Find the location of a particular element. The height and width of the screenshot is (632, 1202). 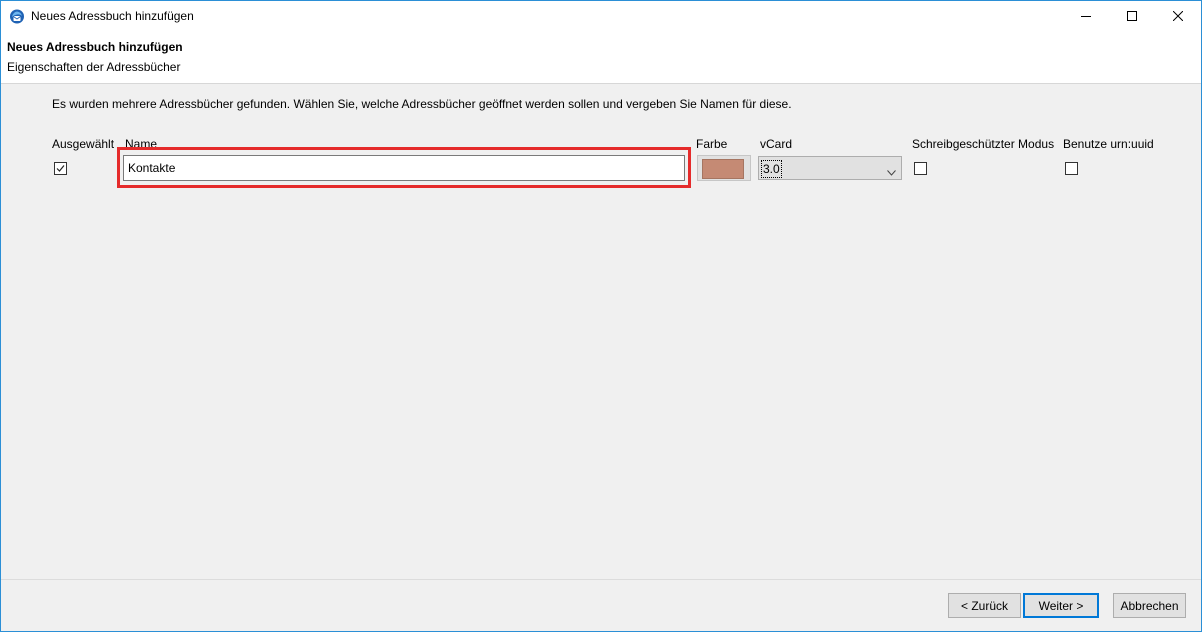

header-subtitle: Eigenschaften der Adressbücher is located at coordinates (94, 67).